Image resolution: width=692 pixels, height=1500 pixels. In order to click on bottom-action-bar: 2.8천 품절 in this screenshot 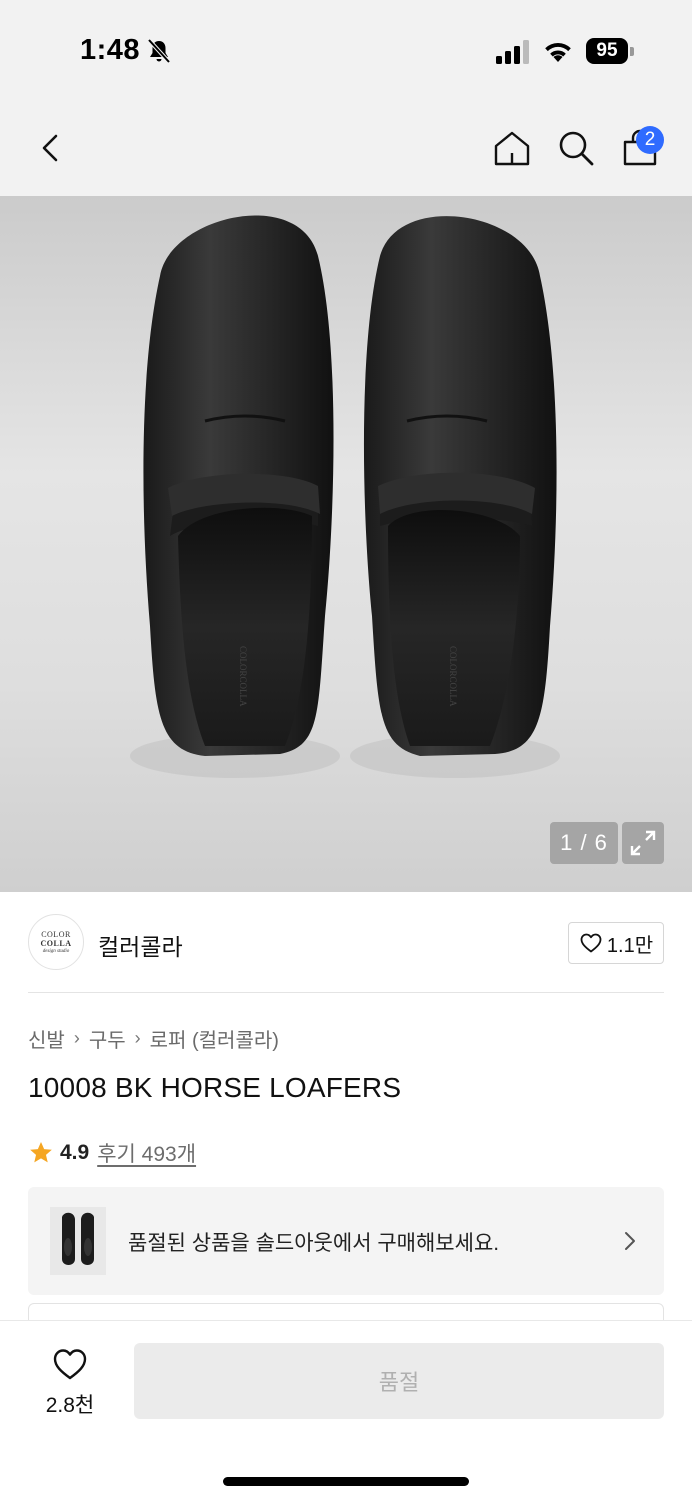, I will do `click(346, 1410)`.